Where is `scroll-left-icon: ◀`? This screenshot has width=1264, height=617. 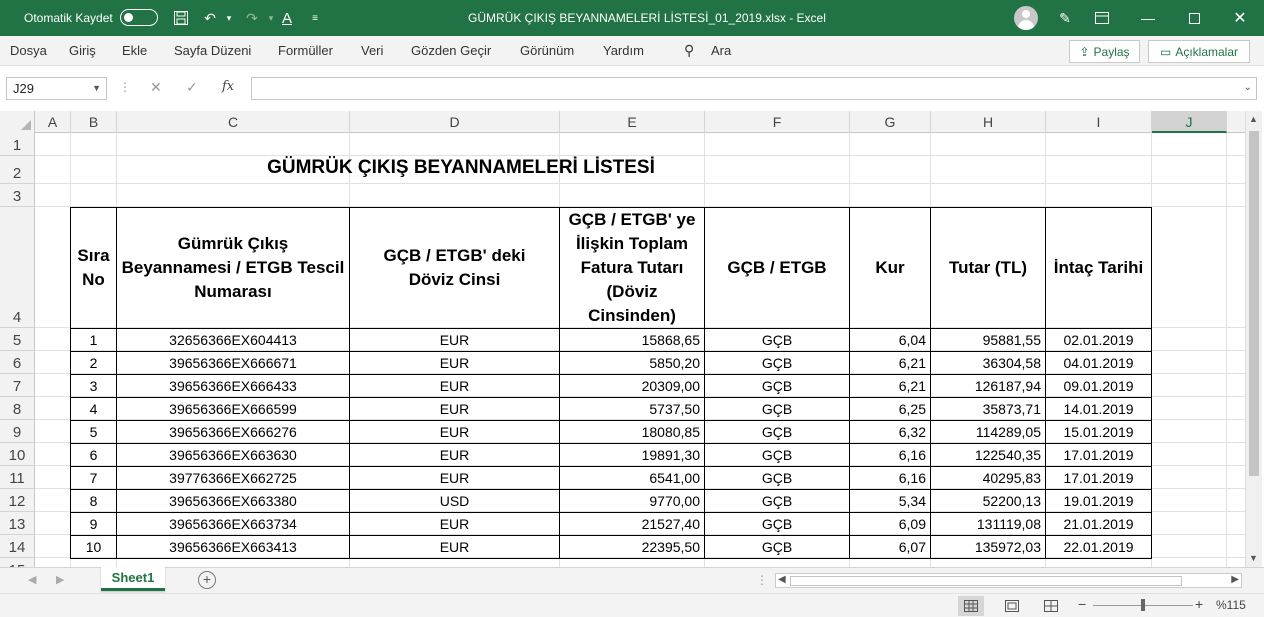
scroll-left-icon: ◀ is located at coordinates (782, 579).